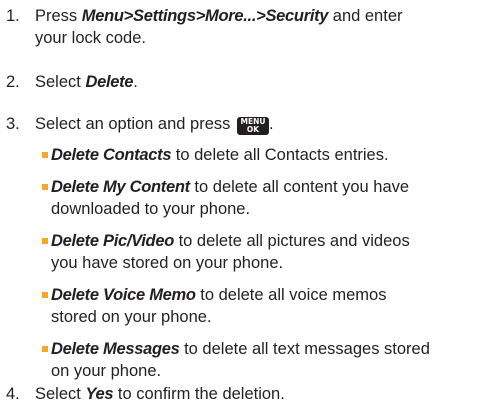  What do you see at coordinates (280, 155) in the screenshot?
I see `option-desc: to delete all Contacts entries.` at bounding box center [280, 155].